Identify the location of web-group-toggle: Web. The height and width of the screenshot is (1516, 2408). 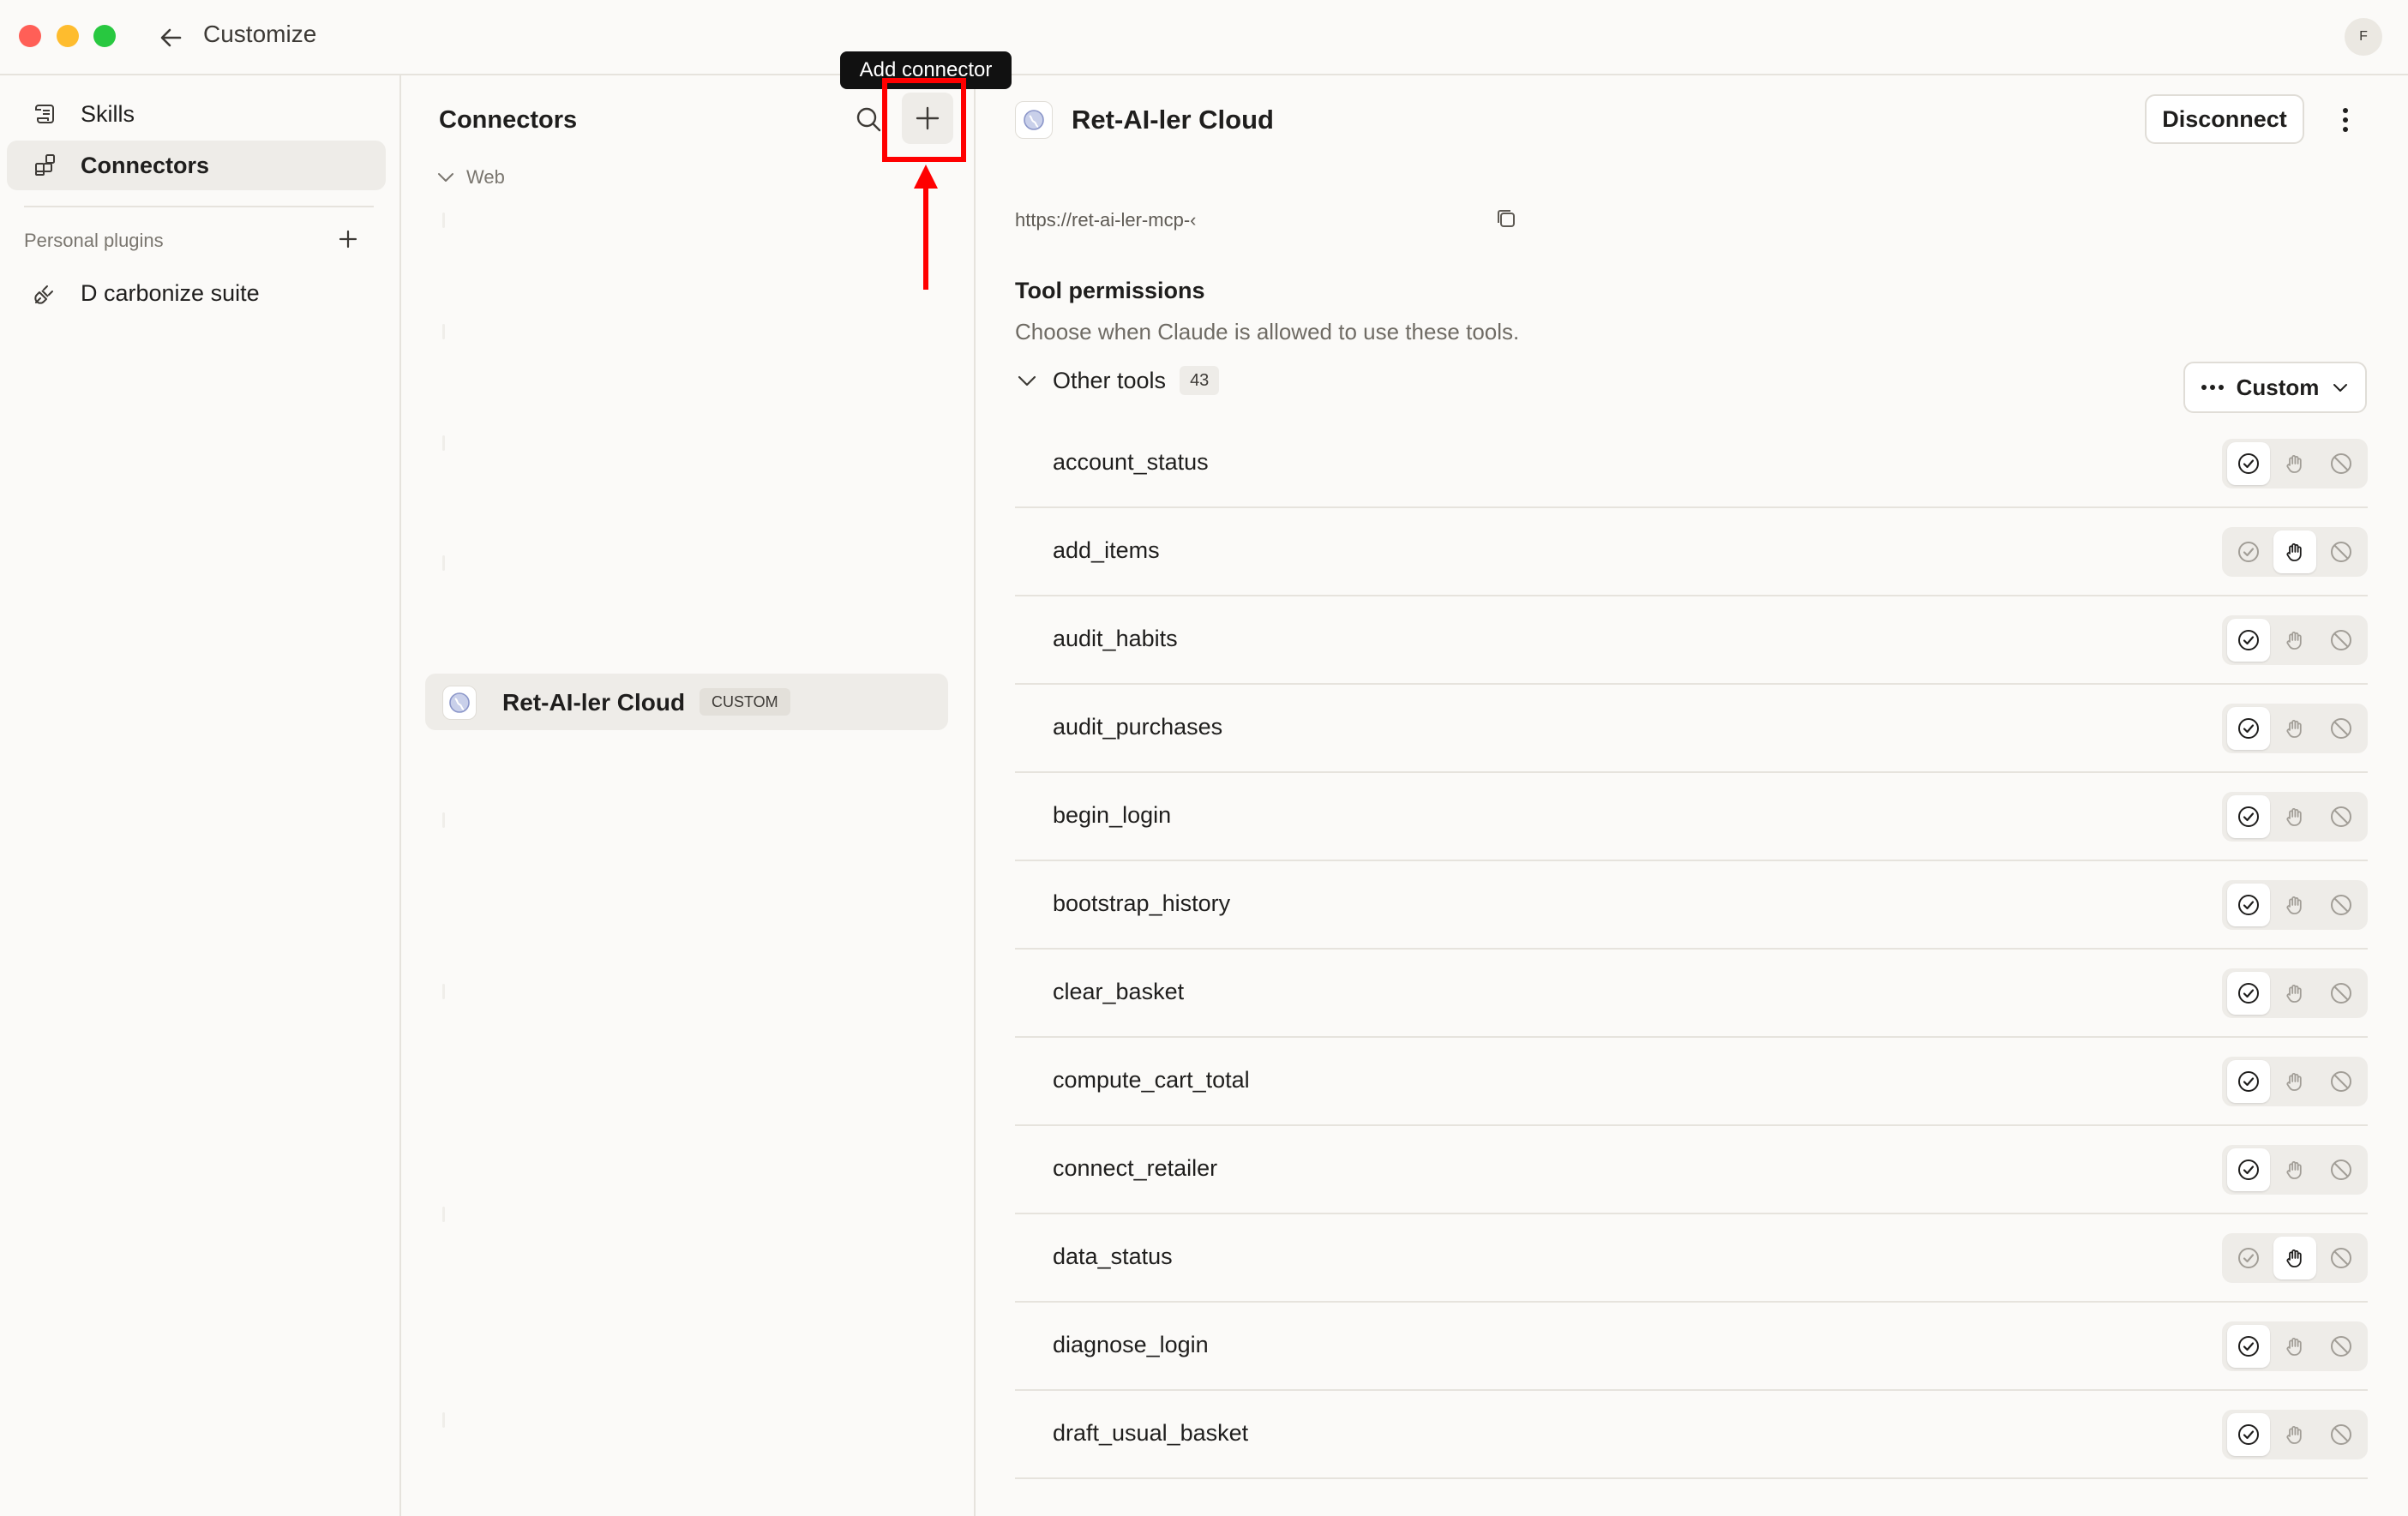
(470, 177).